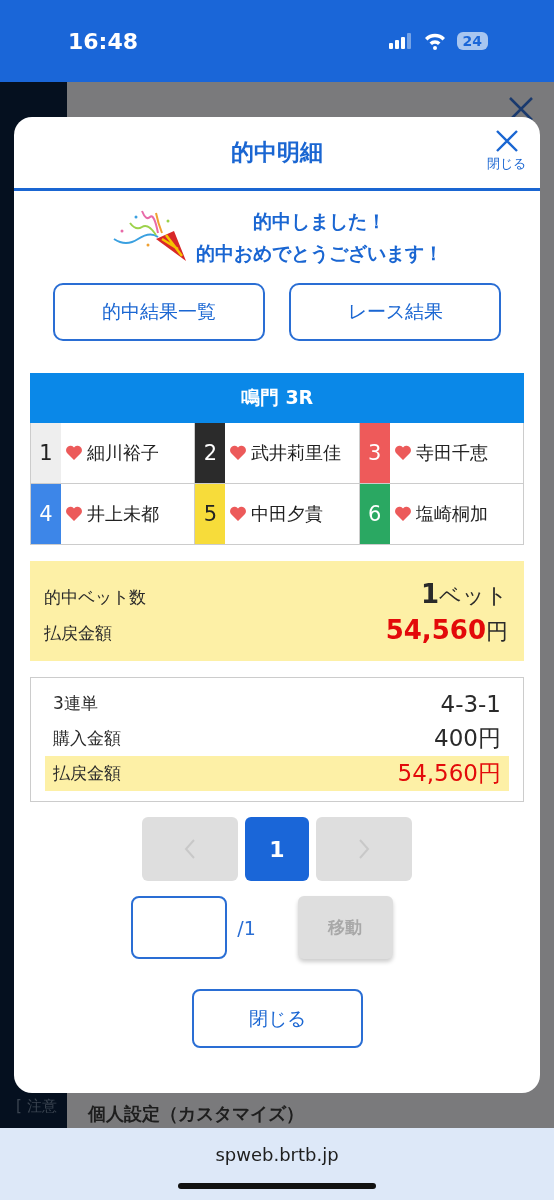  What do you see at coordinates (196, 1114) in the screenshot?
I see `settings-heading: 個人設定（カスタマイズ）` at bounding box center [196, 1114].